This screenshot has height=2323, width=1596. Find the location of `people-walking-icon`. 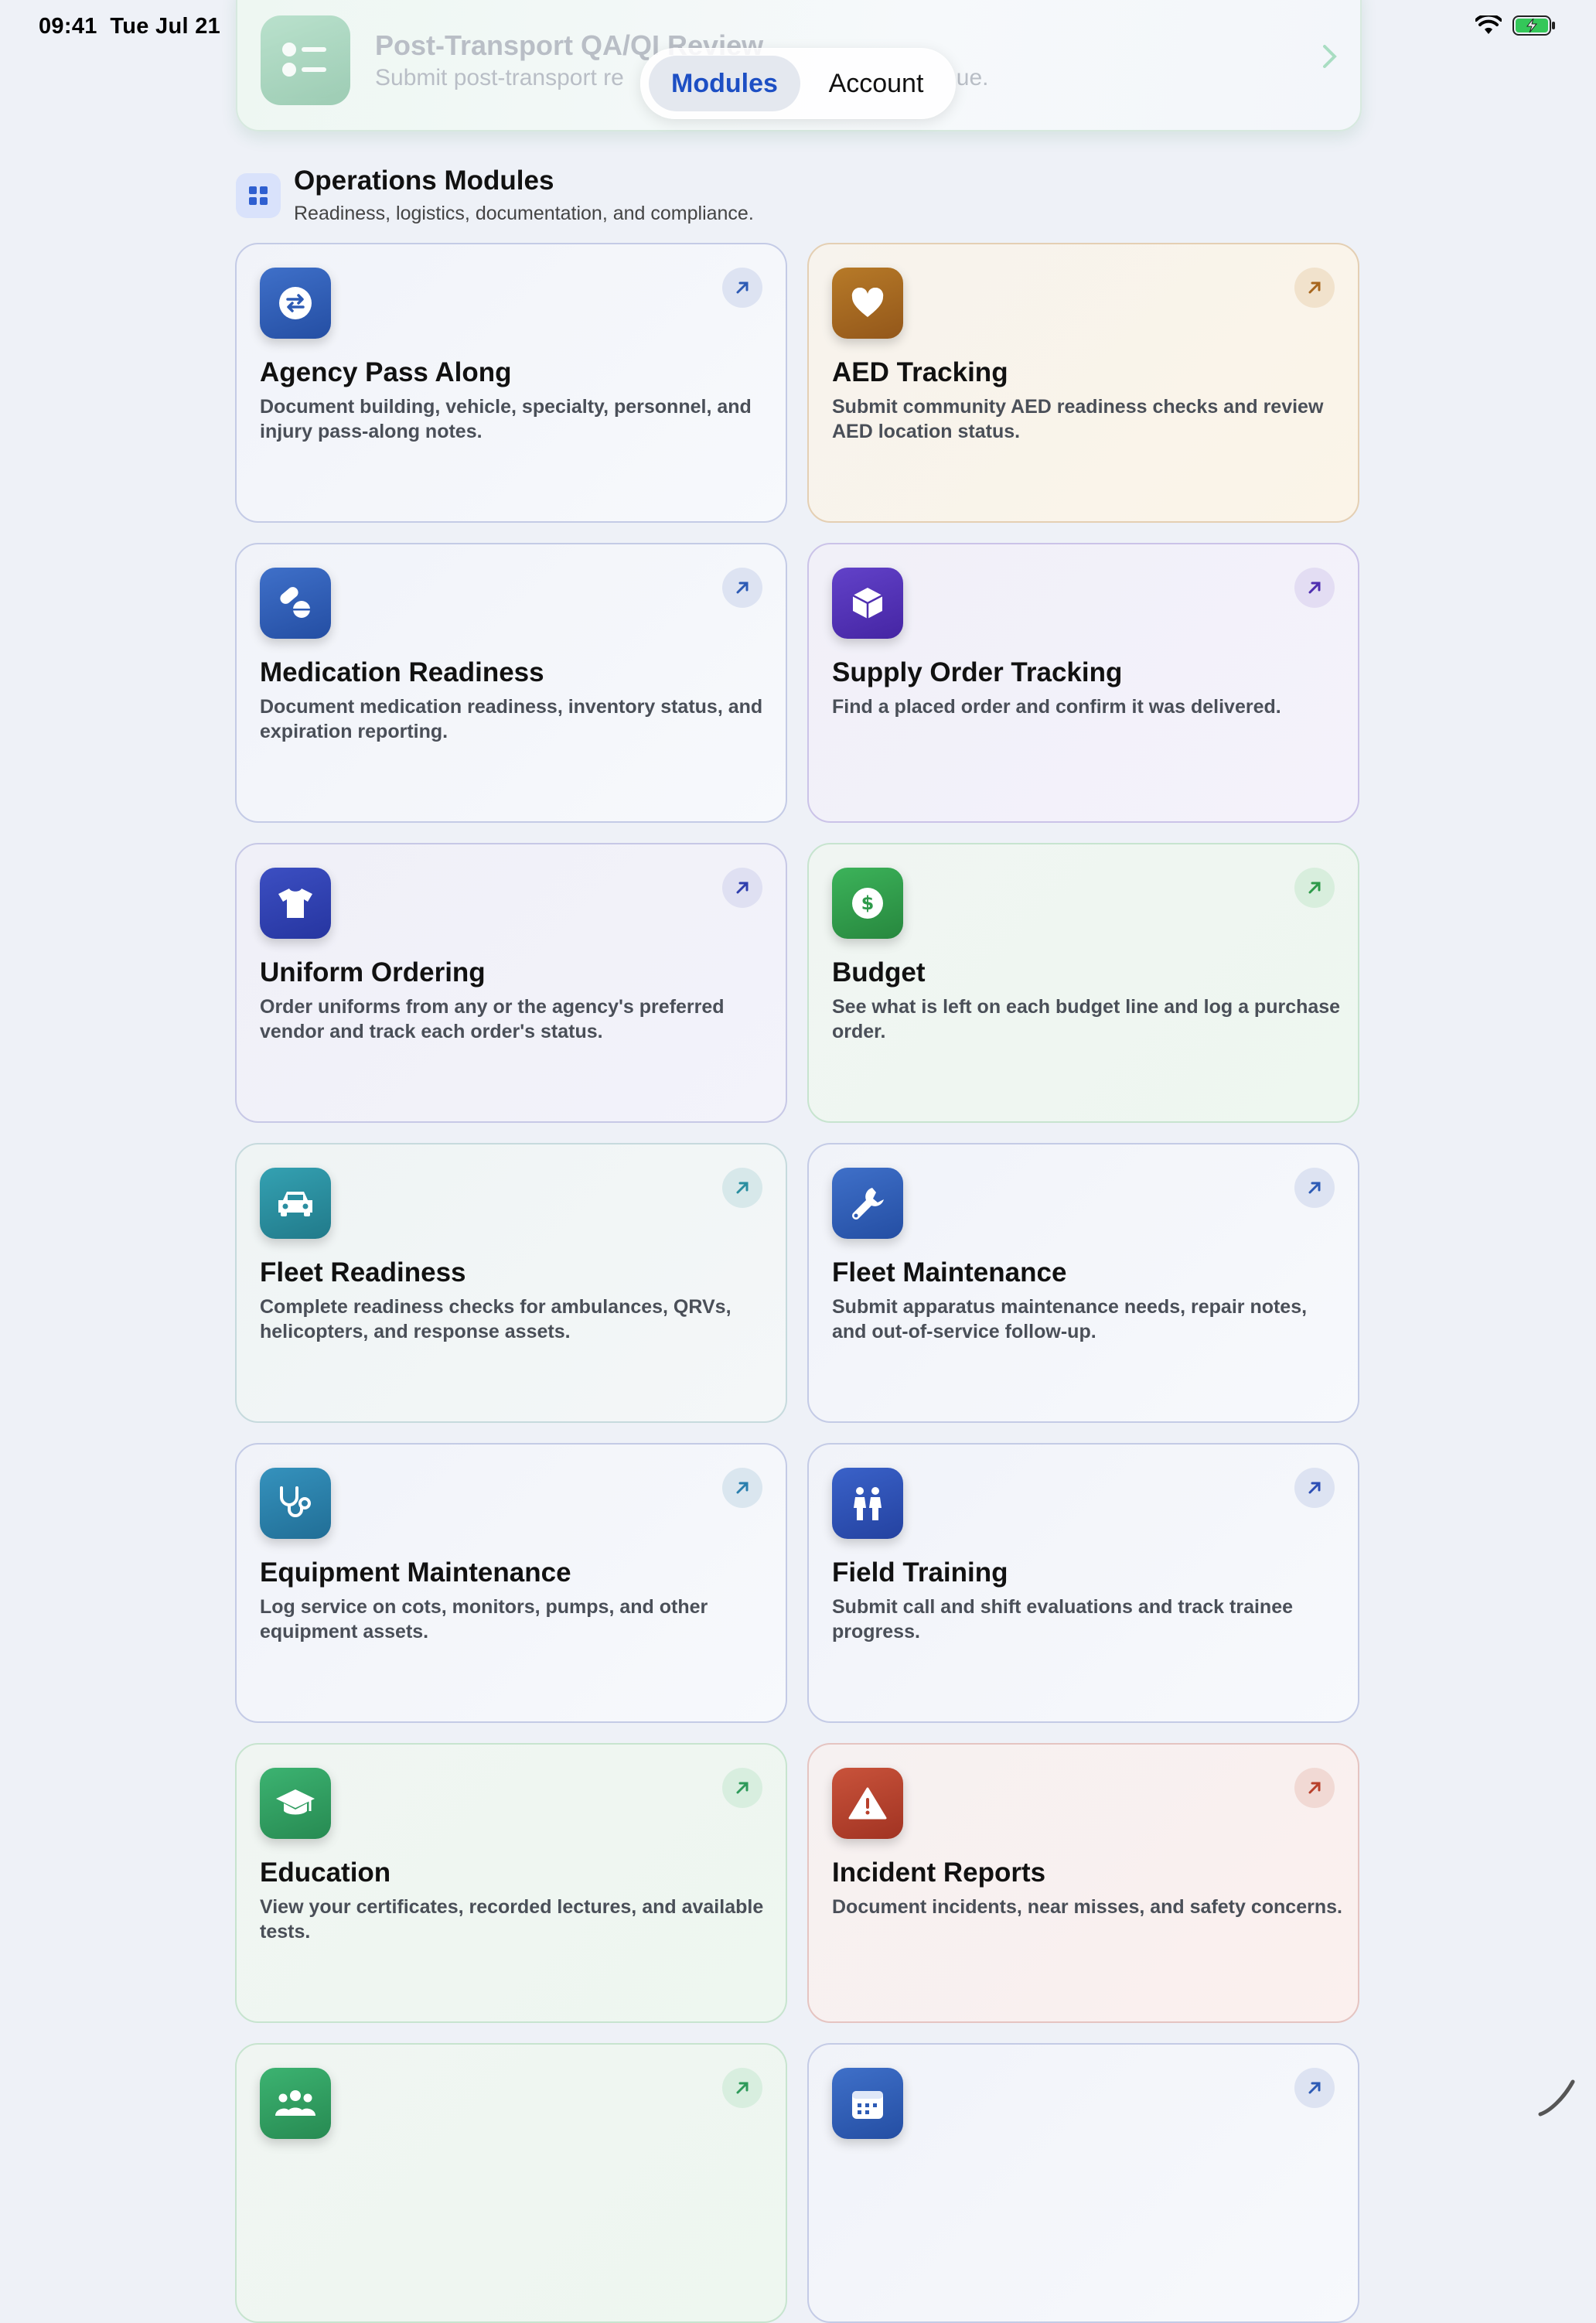

people-walking-icon is located at coordinates (867, 1503).